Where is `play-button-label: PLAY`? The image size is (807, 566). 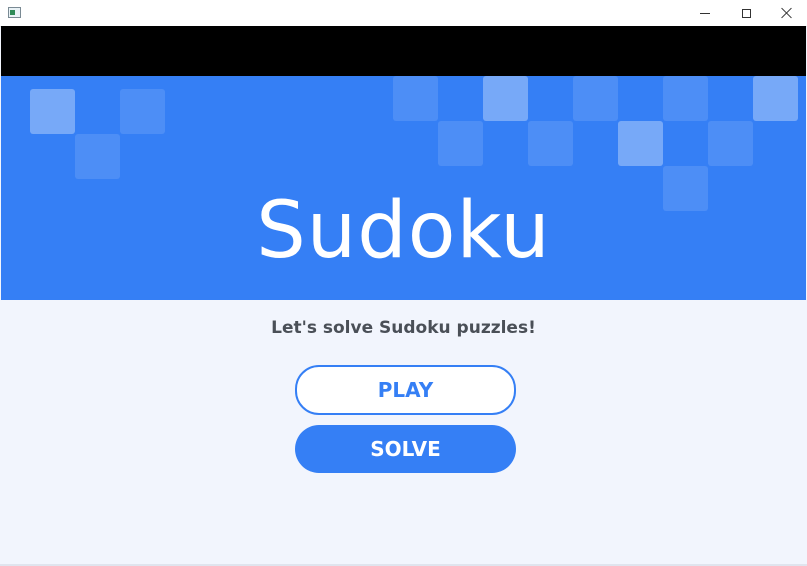 play-button-label: PLAY is located at coordinates (405, 390).